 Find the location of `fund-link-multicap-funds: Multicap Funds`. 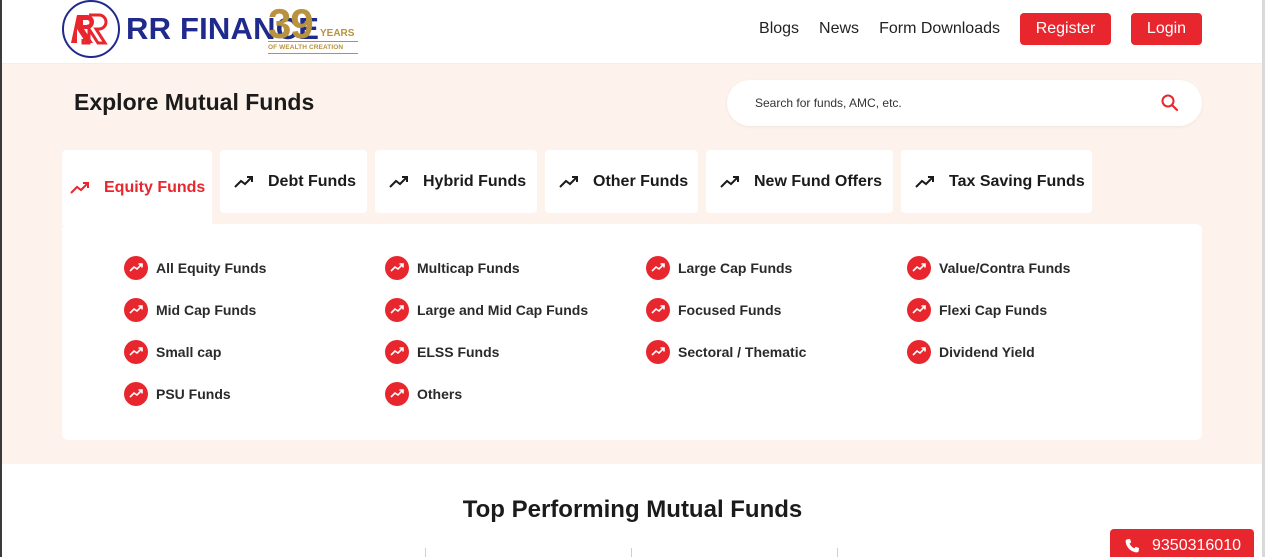

fund-link-multicap-funds: Multicap Funds is located at coordinates (452, 268).